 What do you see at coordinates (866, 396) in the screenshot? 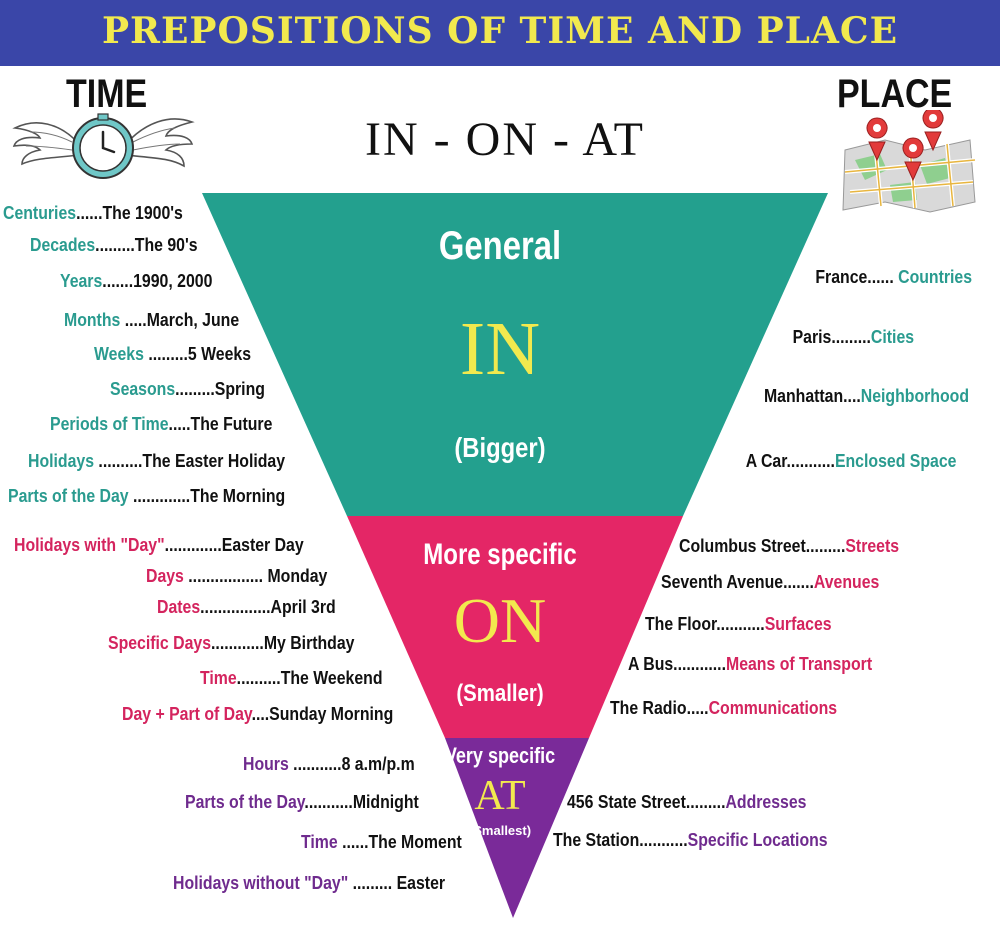
I see `place-in-item: Manhattan....Neighborhood` at bounding box center [866, 396].